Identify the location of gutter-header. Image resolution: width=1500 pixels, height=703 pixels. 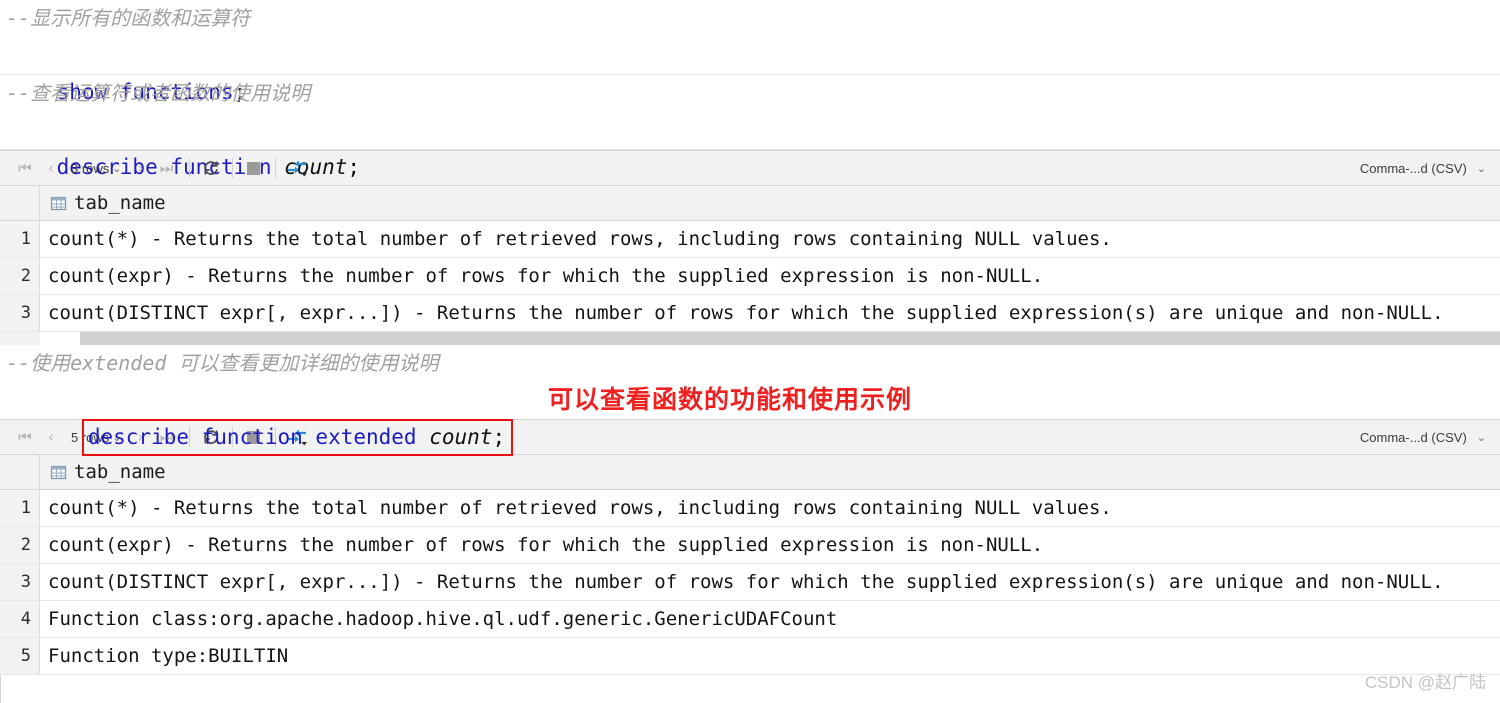
(20, 203).